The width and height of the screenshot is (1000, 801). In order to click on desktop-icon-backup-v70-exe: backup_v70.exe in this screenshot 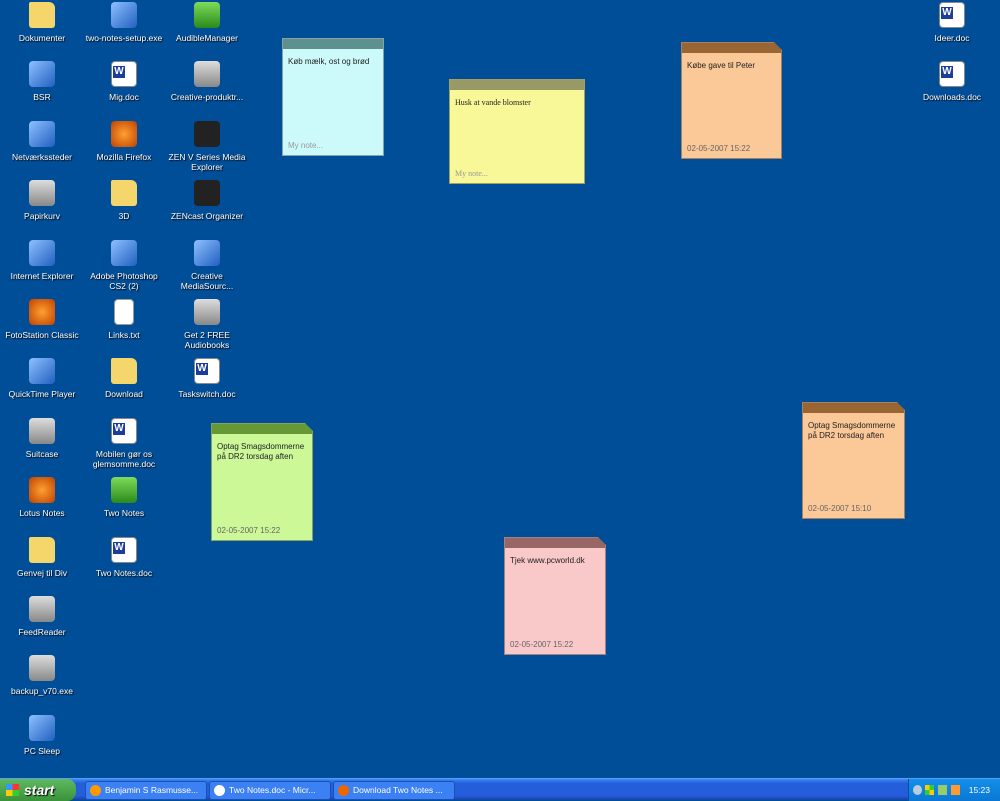, I will do `click(42, 674)`.